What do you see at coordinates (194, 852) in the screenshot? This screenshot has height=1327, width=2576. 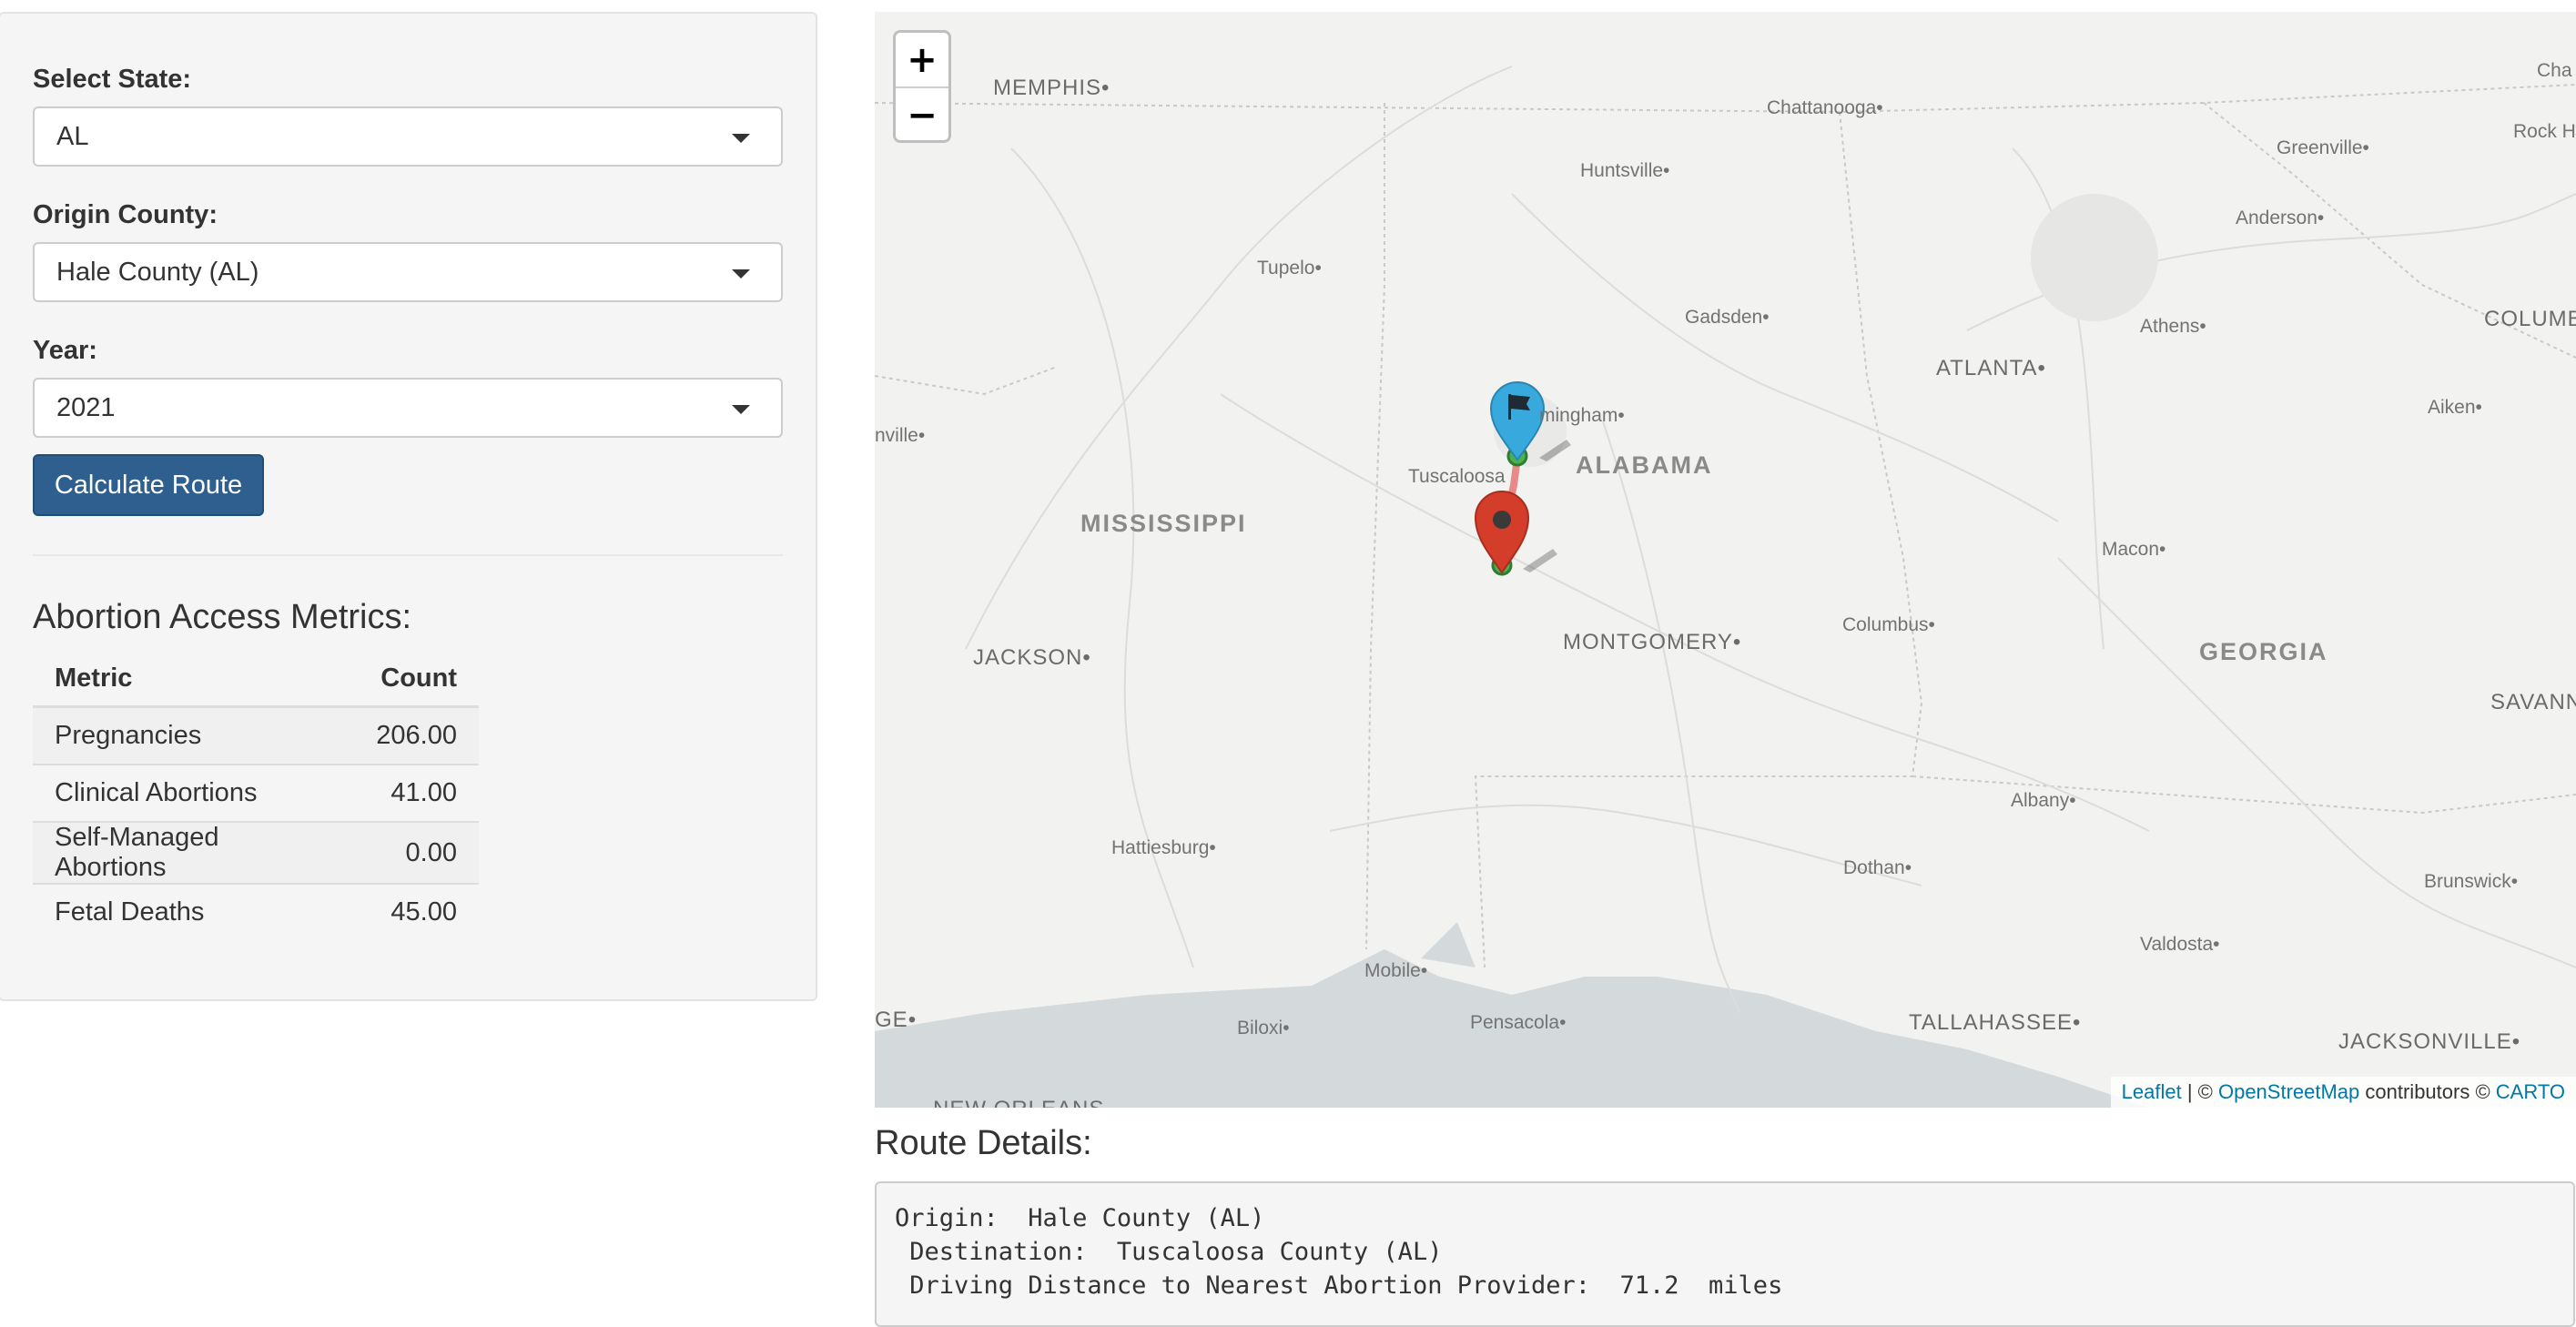 I see `metric-name: Self-Managed Abortions` at bounding box center [194, 852].